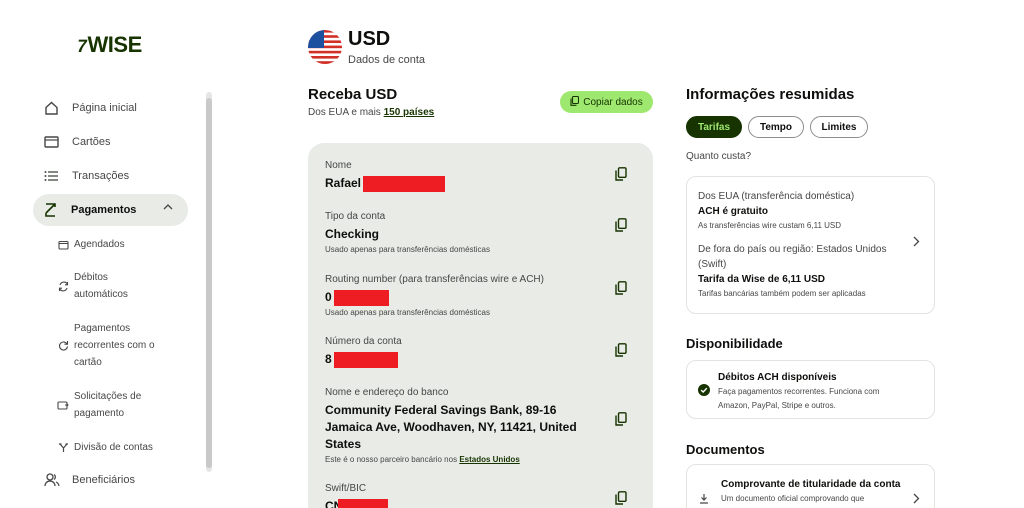 This screenshot has height=508, width=1024. What do you see at coordinates (734, 343) in the screenshot?
I see `availability-title: Disponibilidade` at bounding box center [734, 343].